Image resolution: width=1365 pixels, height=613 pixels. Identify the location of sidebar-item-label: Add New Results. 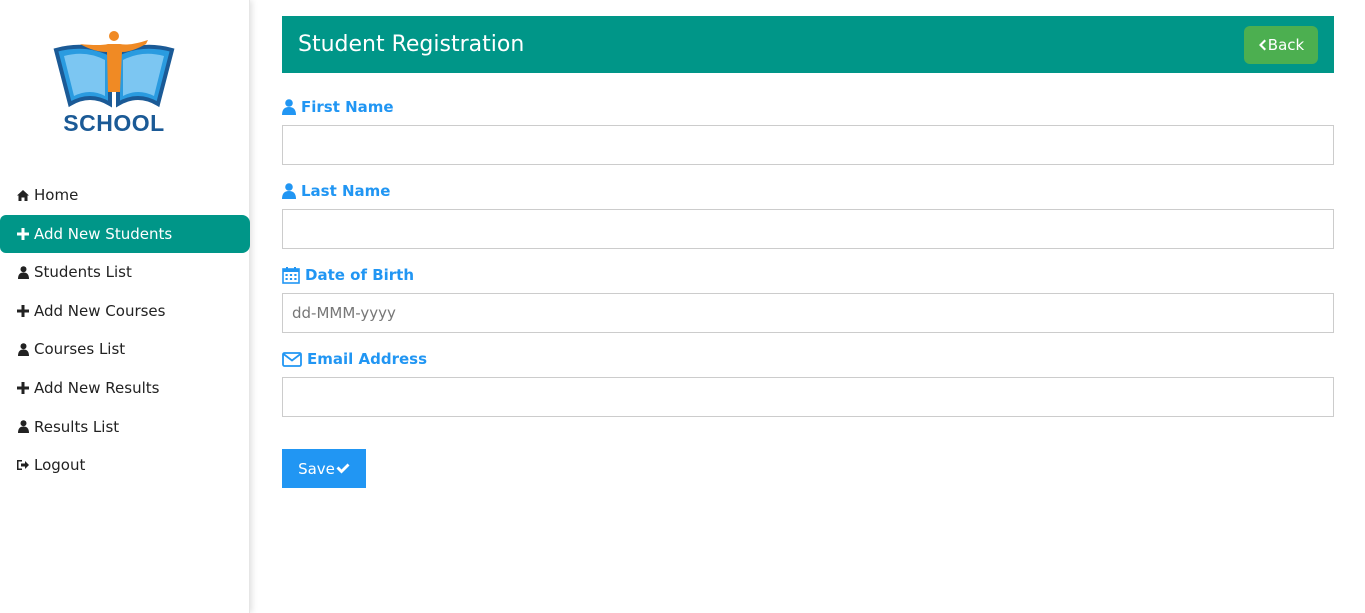
(97, 387).